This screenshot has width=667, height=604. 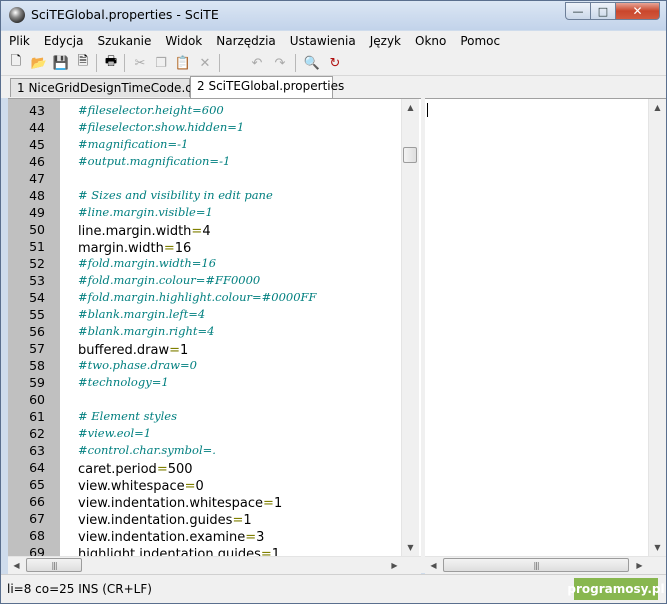 What do you see at coordinates (205, 416) in the screenshot?
I see `code-line: 61 # Element styles` at bounding box center [205, 416].